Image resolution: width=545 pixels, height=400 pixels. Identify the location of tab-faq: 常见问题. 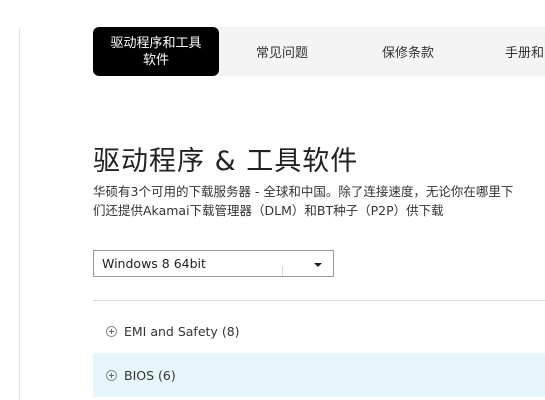
(282, 51).